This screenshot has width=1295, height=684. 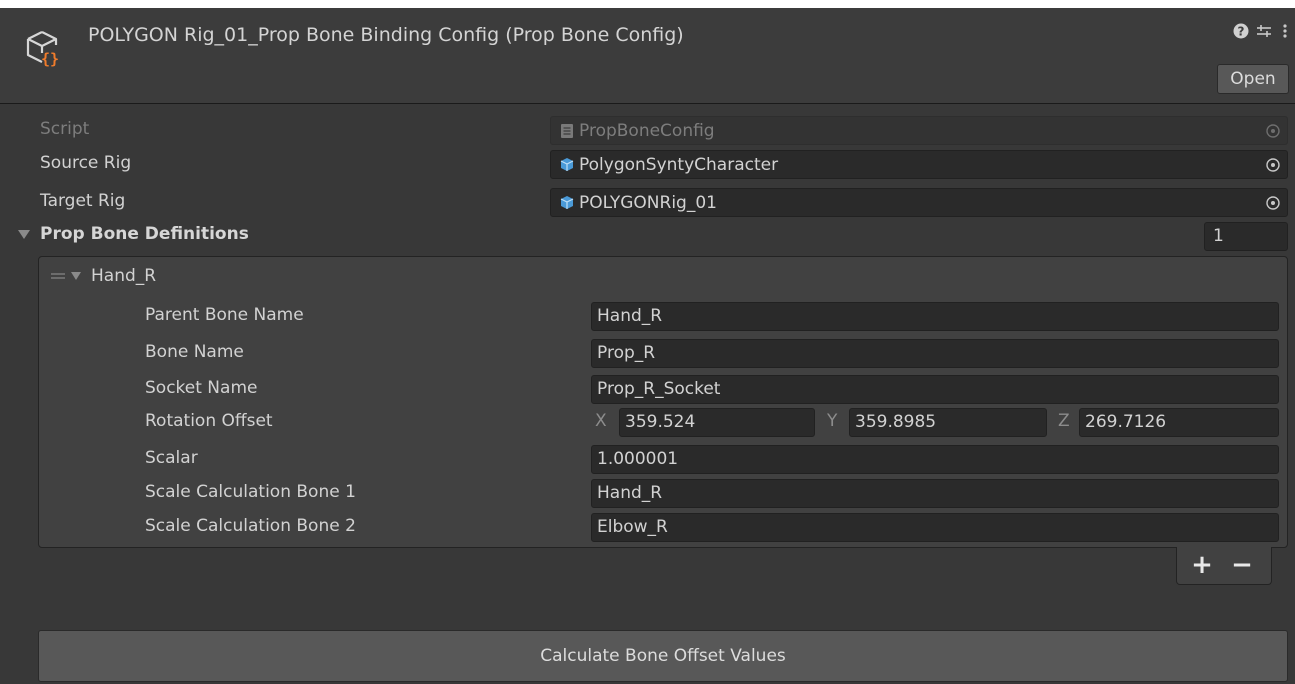 I want to click on script-value: PropBoneConfig, so click(x=647, y=131).